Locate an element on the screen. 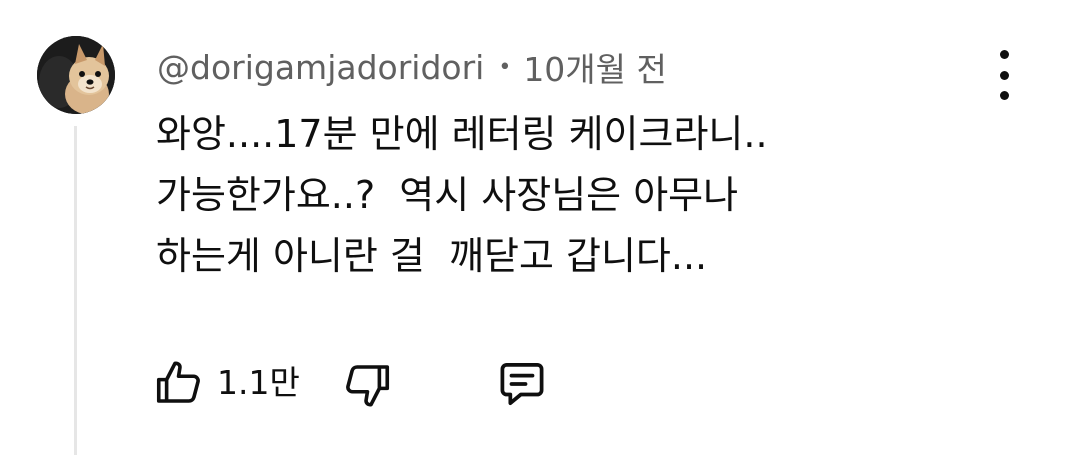  comment-line: 가능한가요..? 역시 사장님은 아무나 is located at coordinates (447, 195).